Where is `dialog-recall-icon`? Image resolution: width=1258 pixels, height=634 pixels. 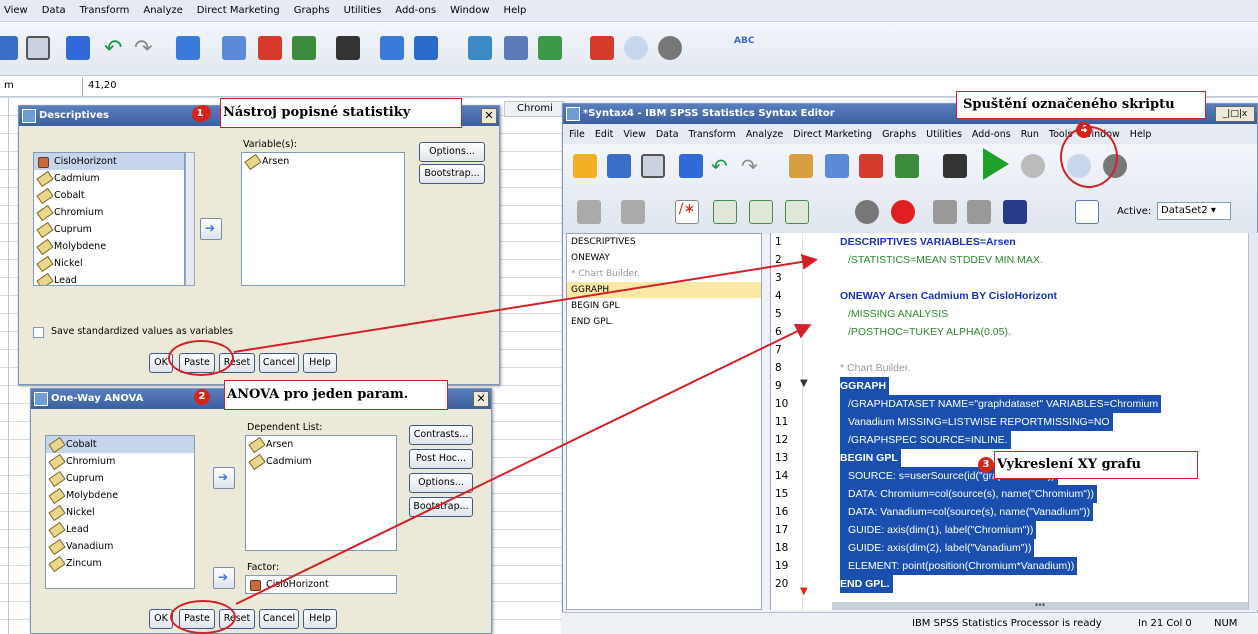 dialog-recall-icon is located at coordinates (691, 166).